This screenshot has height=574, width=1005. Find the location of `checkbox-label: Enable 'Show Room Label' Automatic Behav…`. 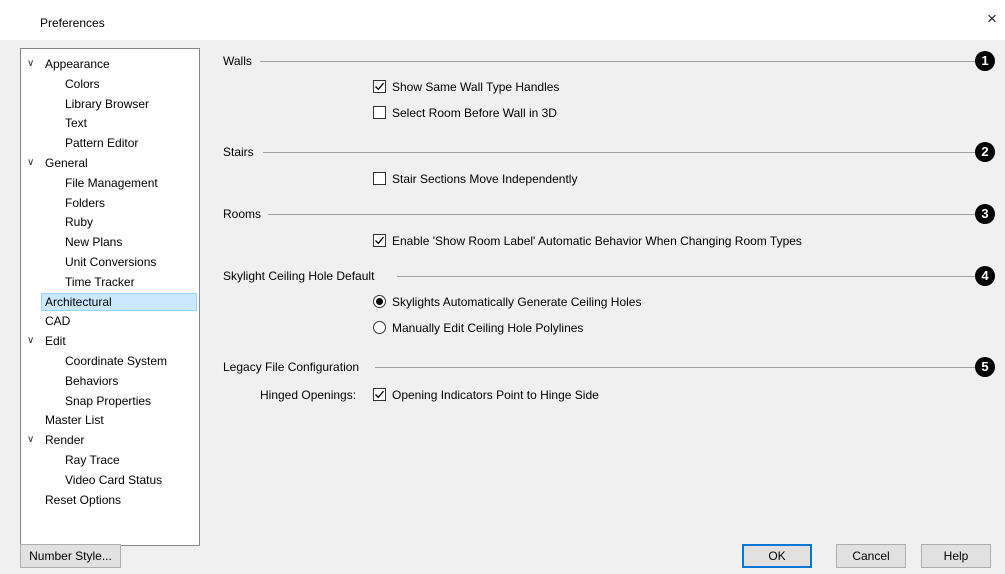

checkbox-label: Enable 'Show Room Label' Automatic Behav… is located at coordinates (597, 241).